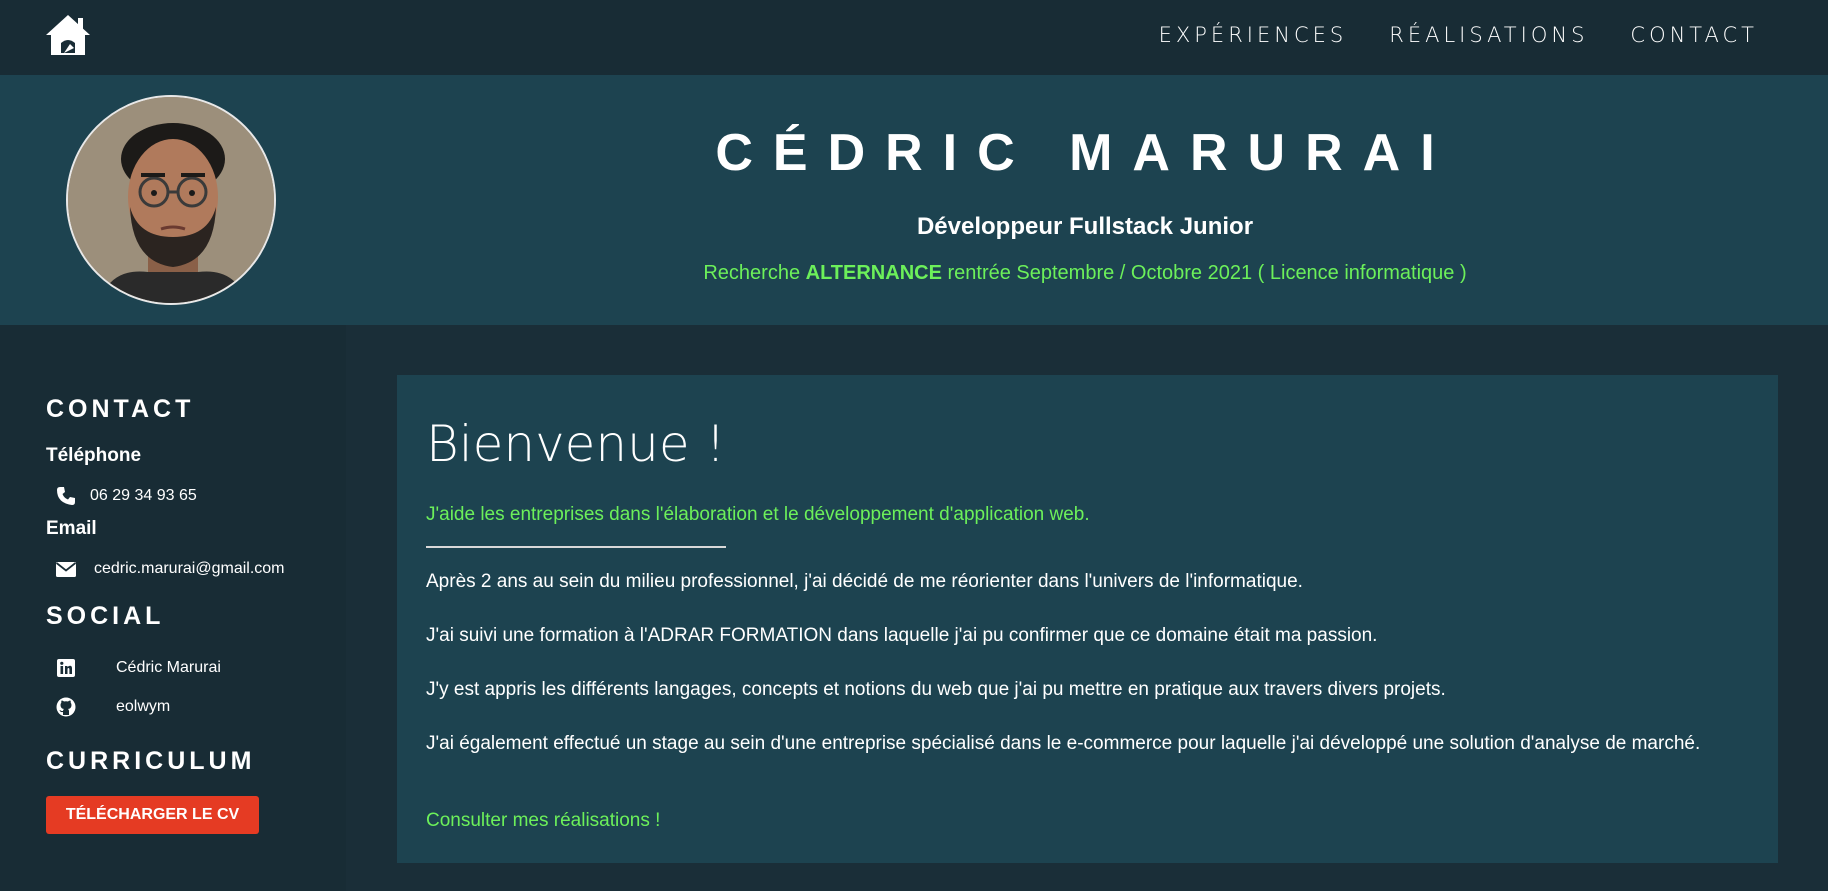  I want to click on download-cv-button: TÉLÉCHARGER LE CV, so click(152, 815).